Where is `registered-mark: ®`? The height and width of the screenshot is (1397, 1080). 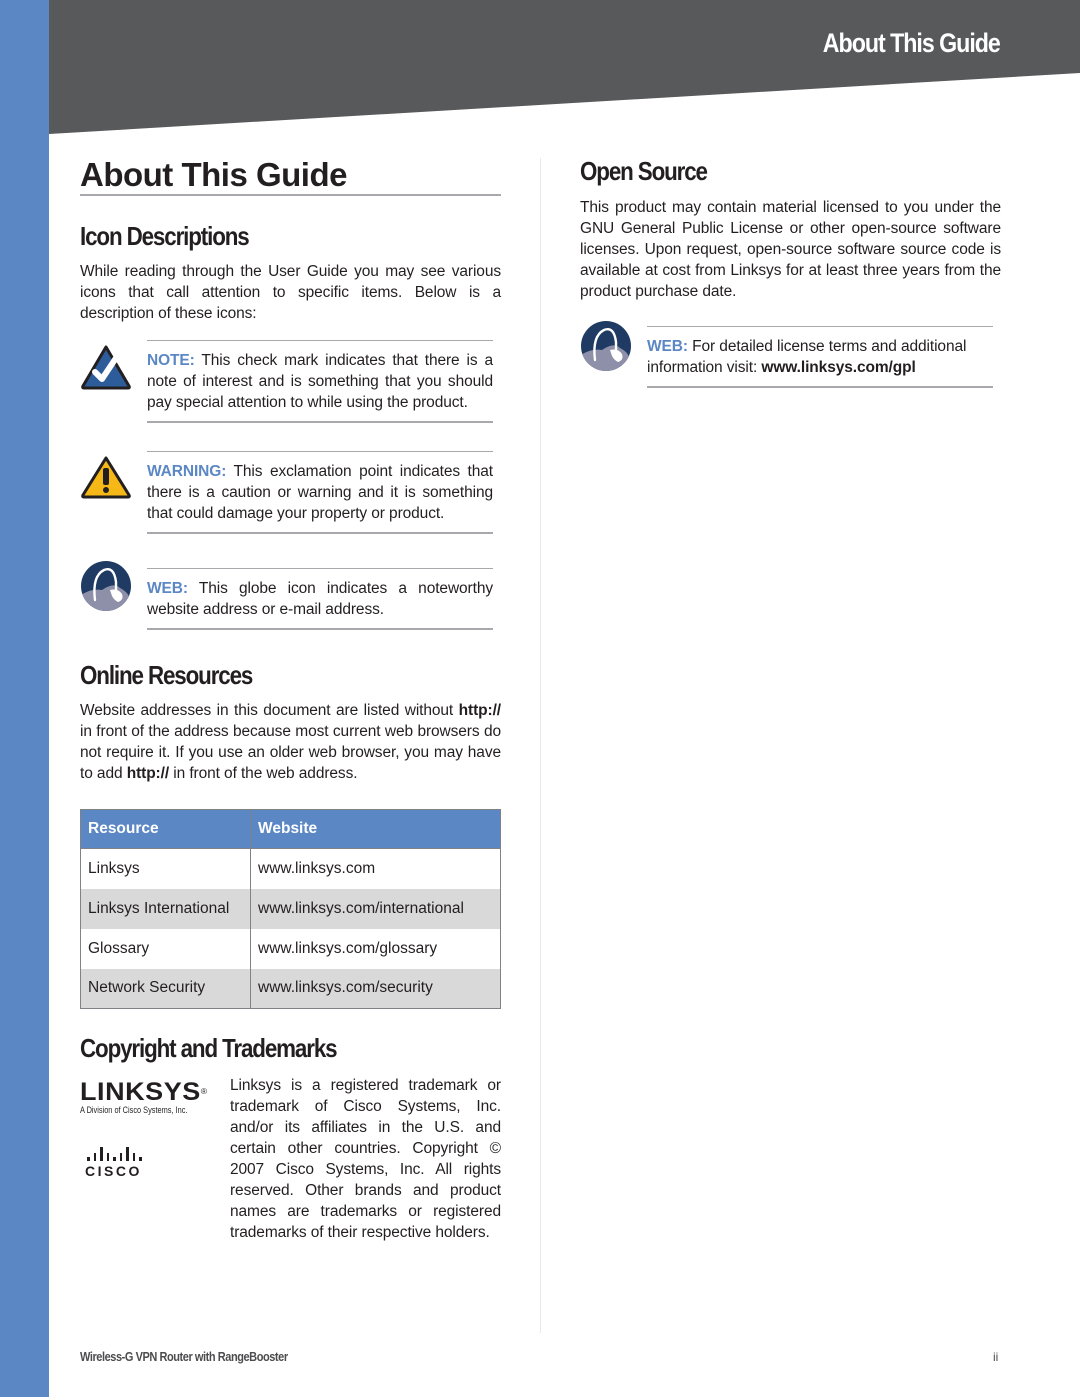
registered-mark: ® is located at coordinates (204, 1091).